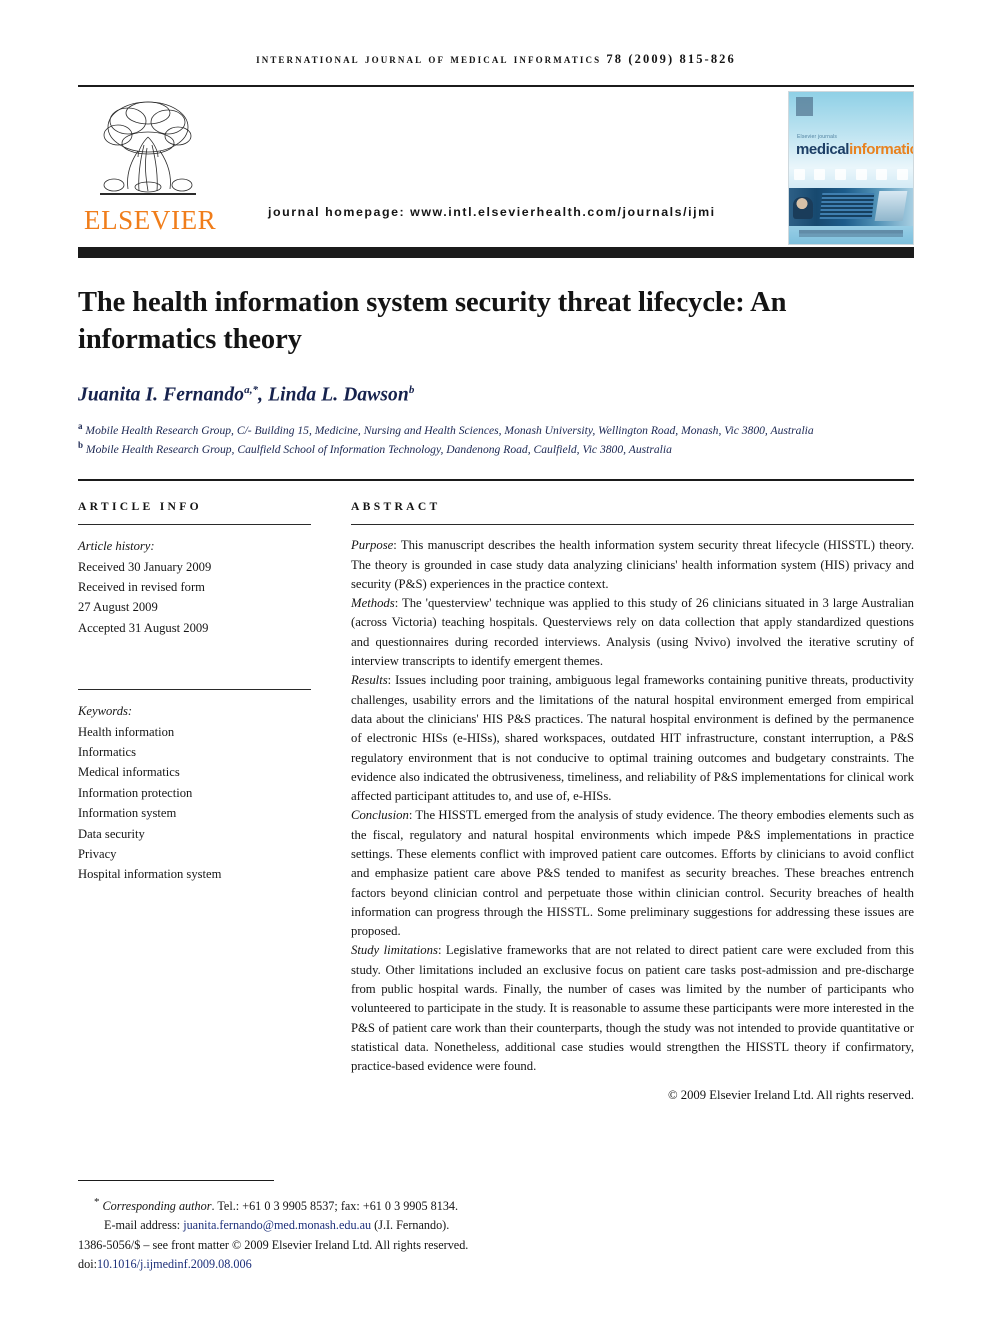  What do you see at coordinates (150, 874) in the screenshot?
I see `keyword-item: Hospital information system` at bounding box center [150, 874].